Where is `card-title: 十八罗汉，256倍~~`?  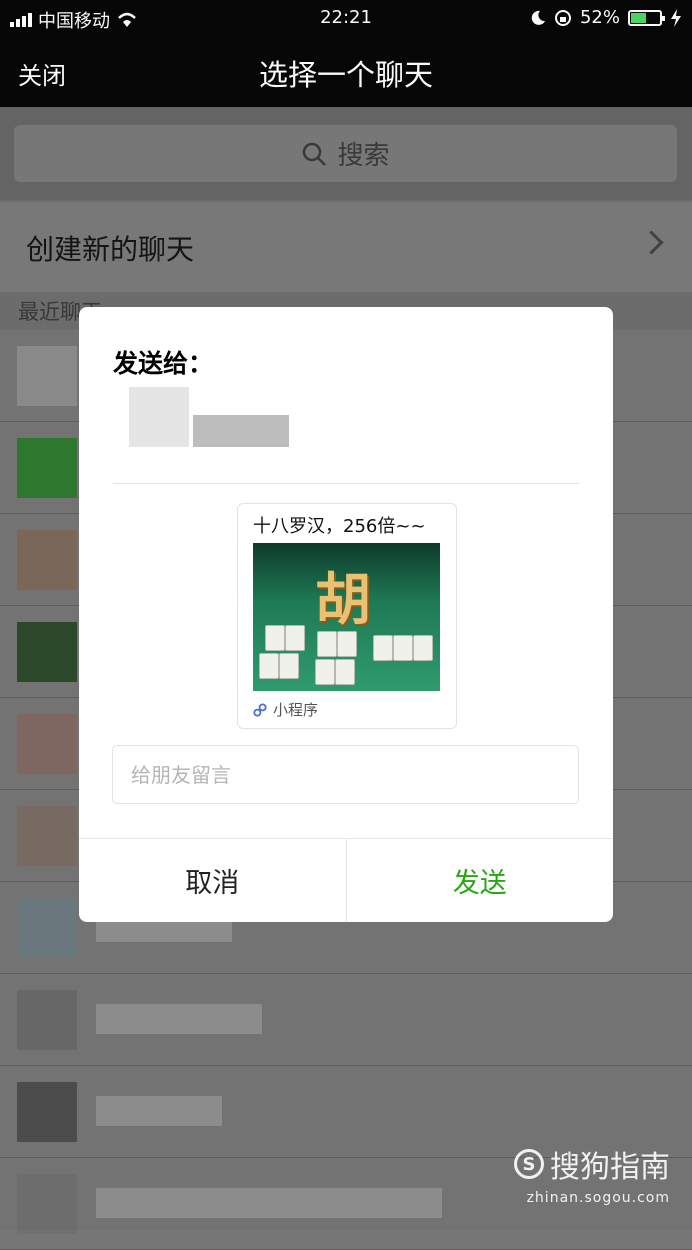 card-title: 十八罗汉，256倍~~ is located at coordinates (339, 526).